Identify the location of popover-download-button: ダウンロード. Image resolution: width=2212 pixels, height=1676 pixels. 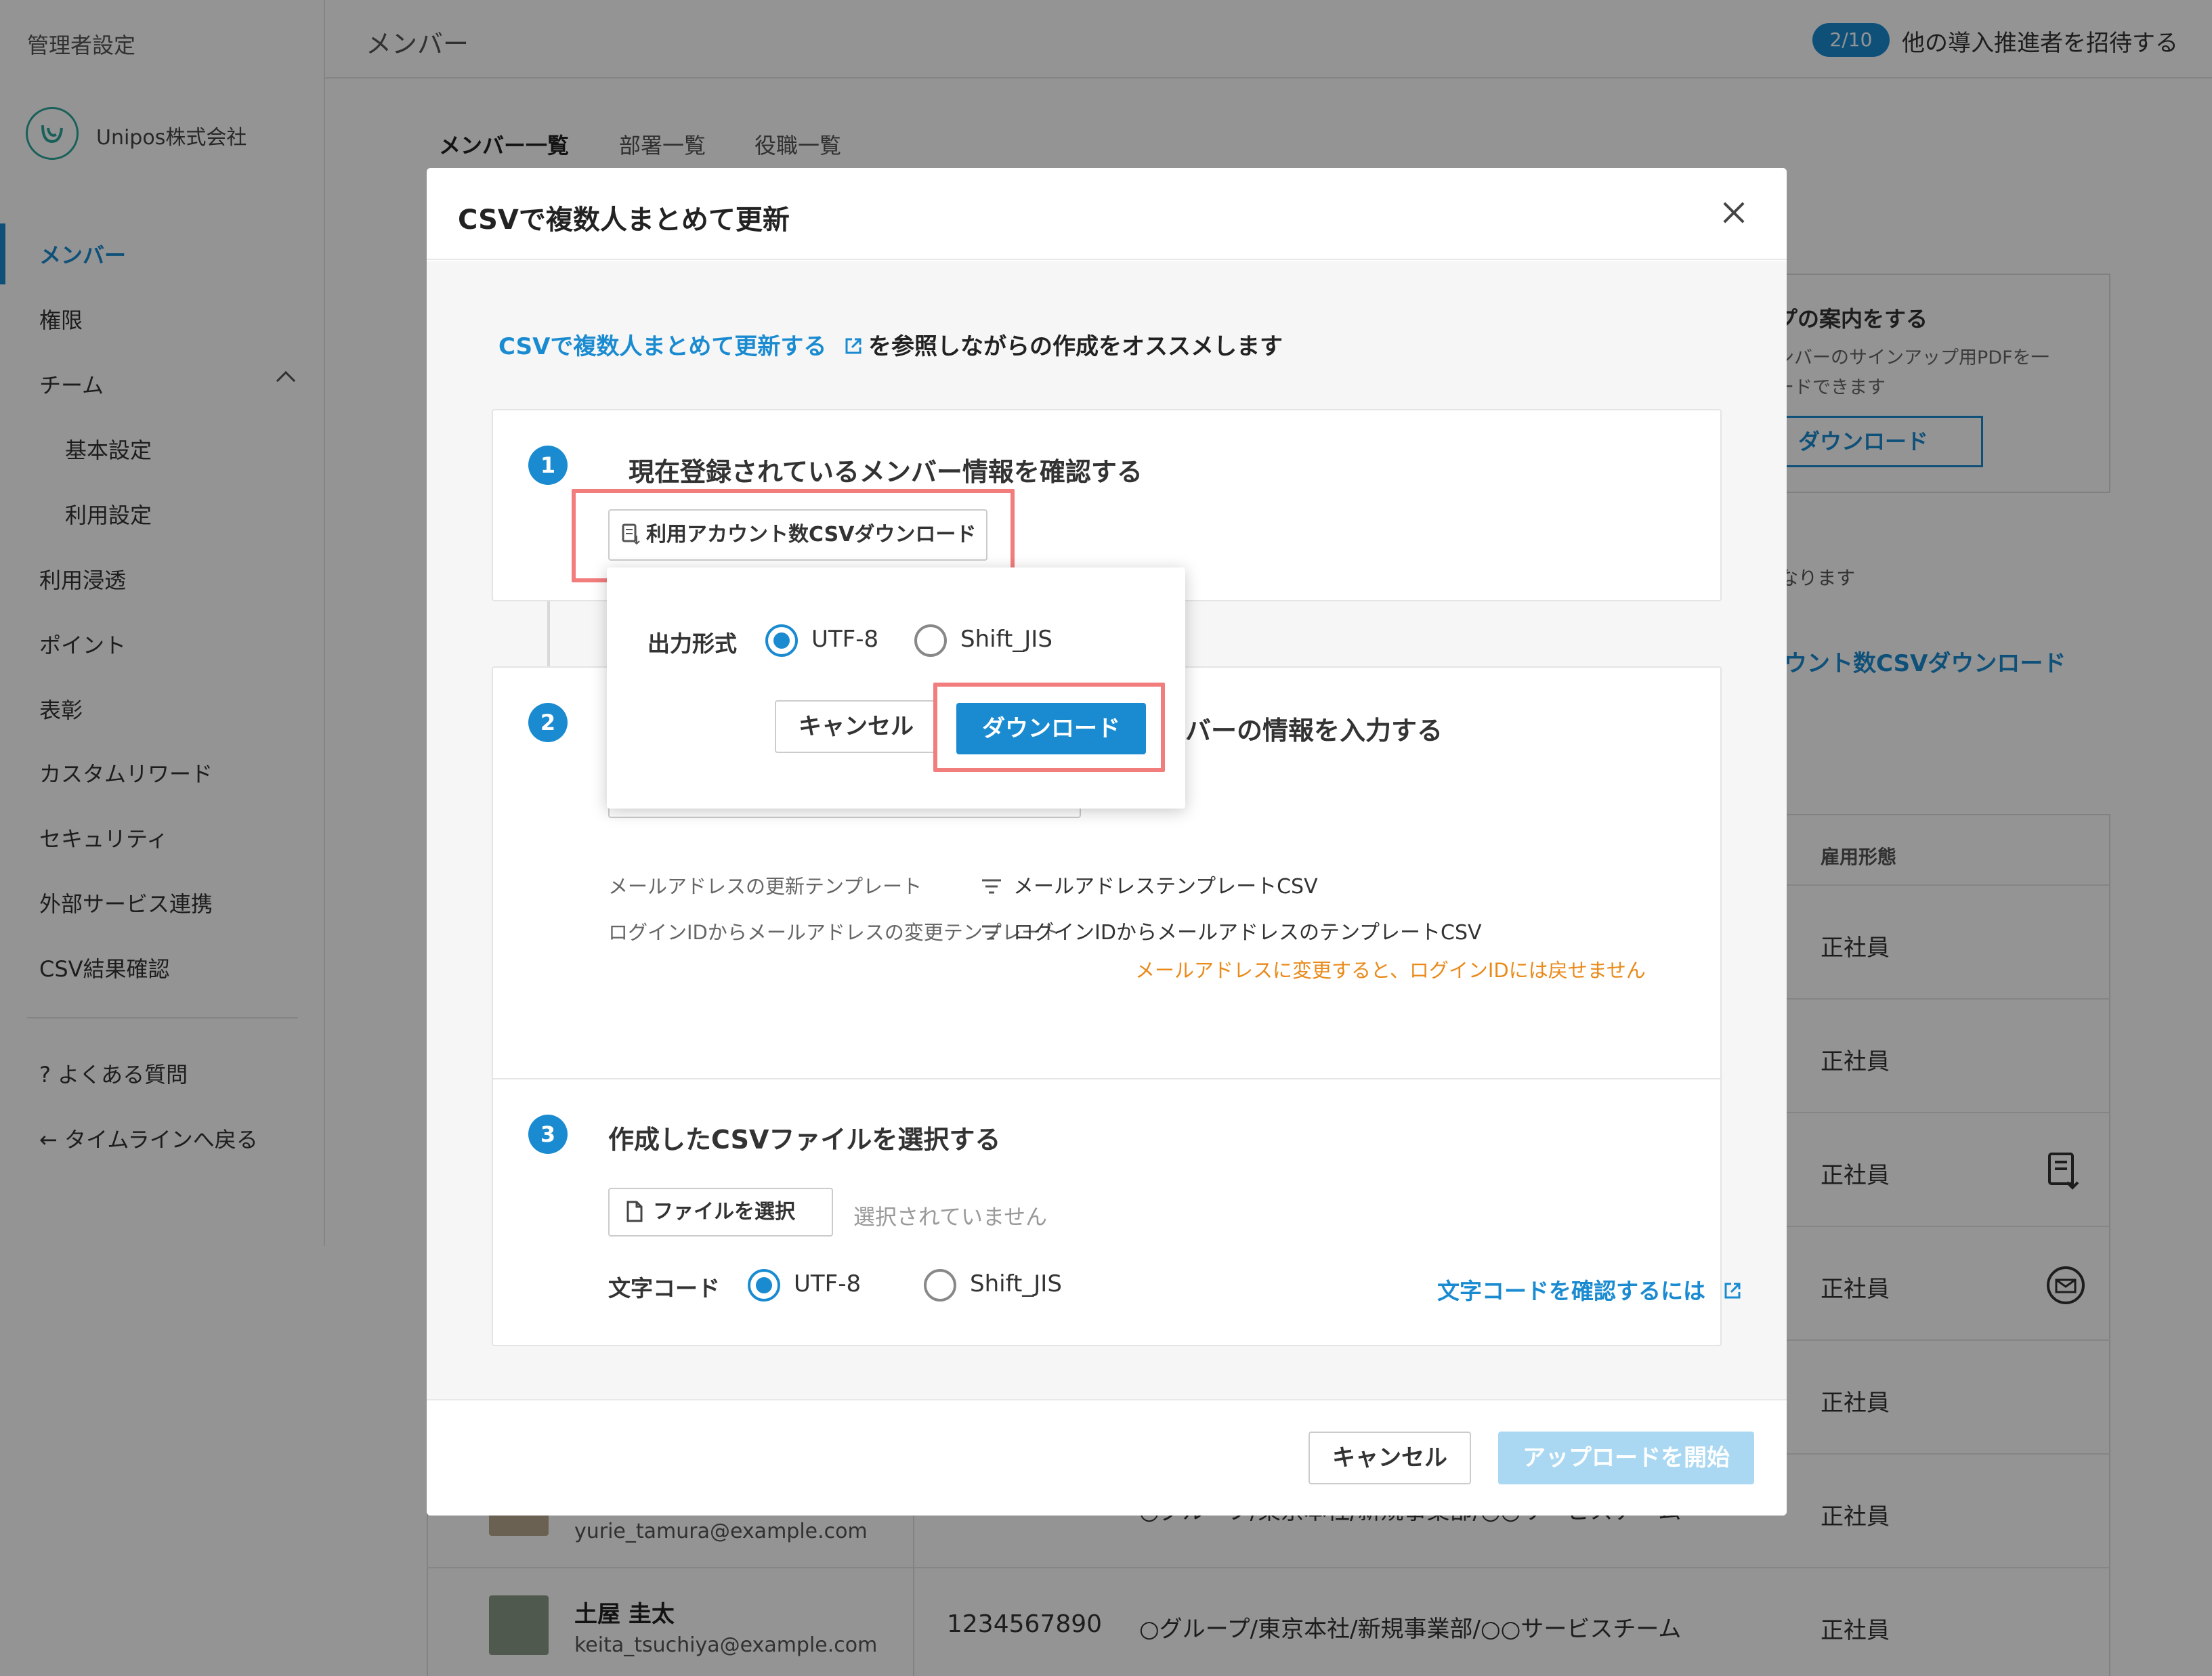
(1051, 728).